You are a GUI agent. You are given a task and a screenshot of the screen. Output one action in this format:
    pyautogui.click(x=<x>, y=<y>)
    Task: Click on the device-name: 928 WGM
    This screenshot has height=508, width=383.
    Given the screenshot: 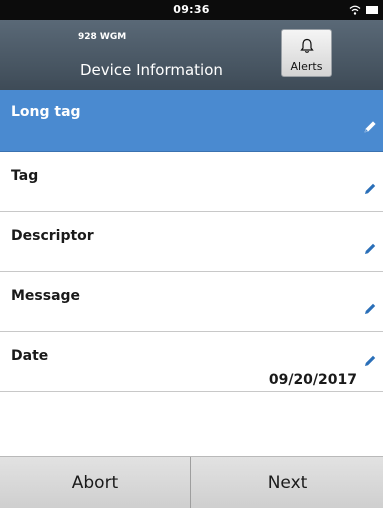 What is the action you would take?
    pyautogui.click(x=102, y=37)
    